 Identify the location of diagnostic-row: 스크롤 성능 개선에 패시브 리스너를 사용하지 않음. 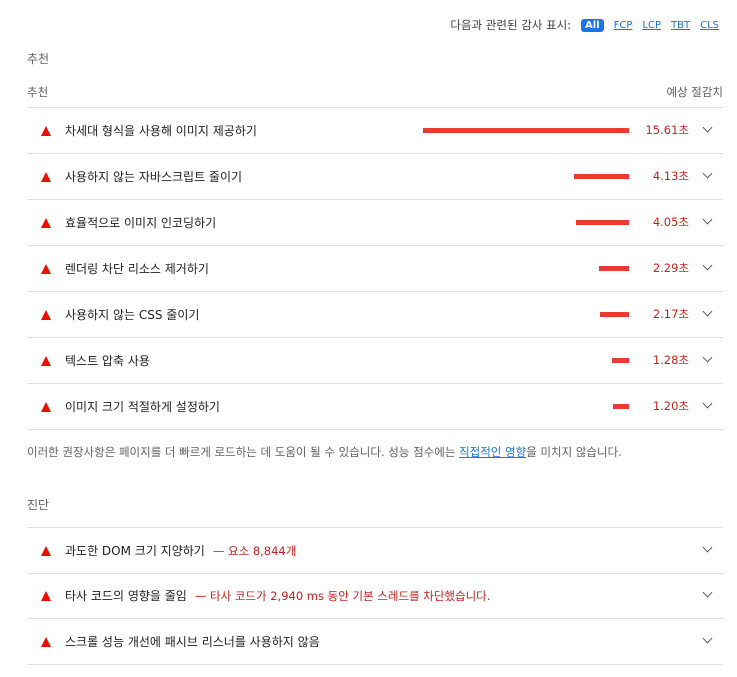
(375, 642).